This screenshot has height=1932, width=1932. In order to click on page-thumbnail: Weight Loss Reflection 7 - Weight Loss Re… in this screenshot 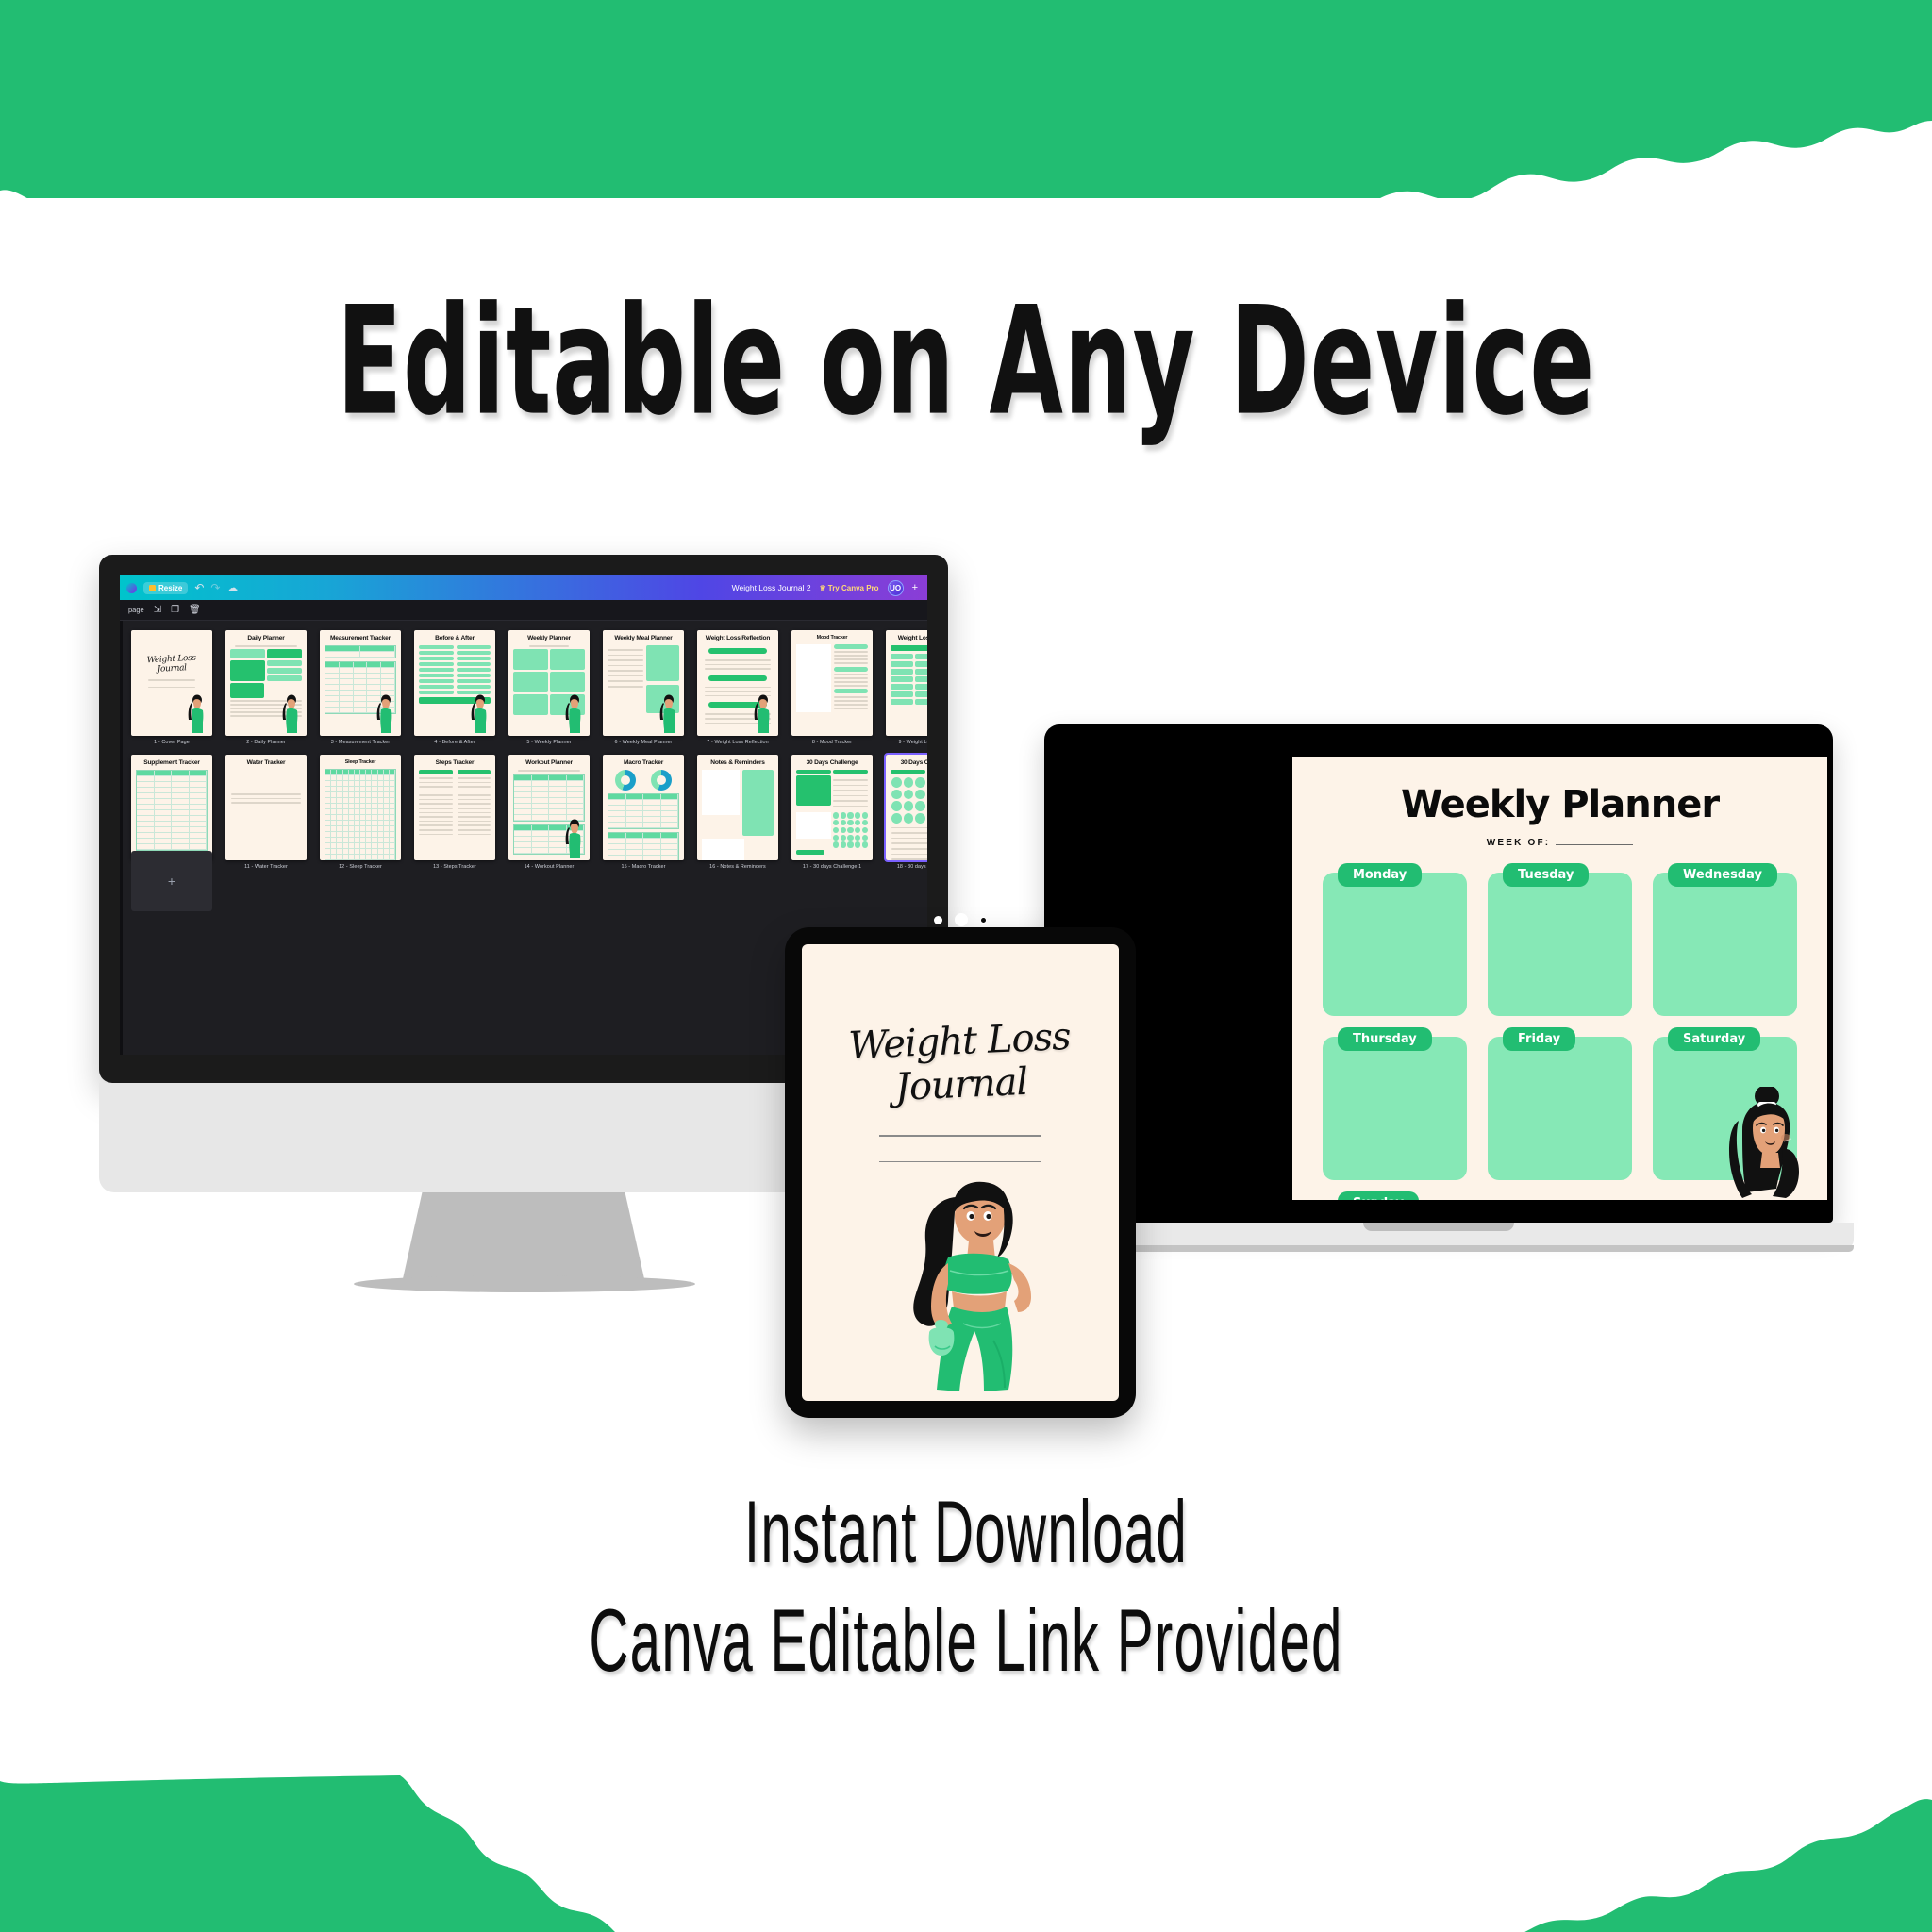, I will do `click(737, 687)`.